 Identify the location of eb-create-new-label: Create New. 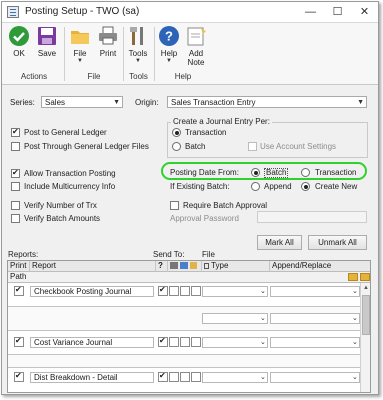
(336, 186).